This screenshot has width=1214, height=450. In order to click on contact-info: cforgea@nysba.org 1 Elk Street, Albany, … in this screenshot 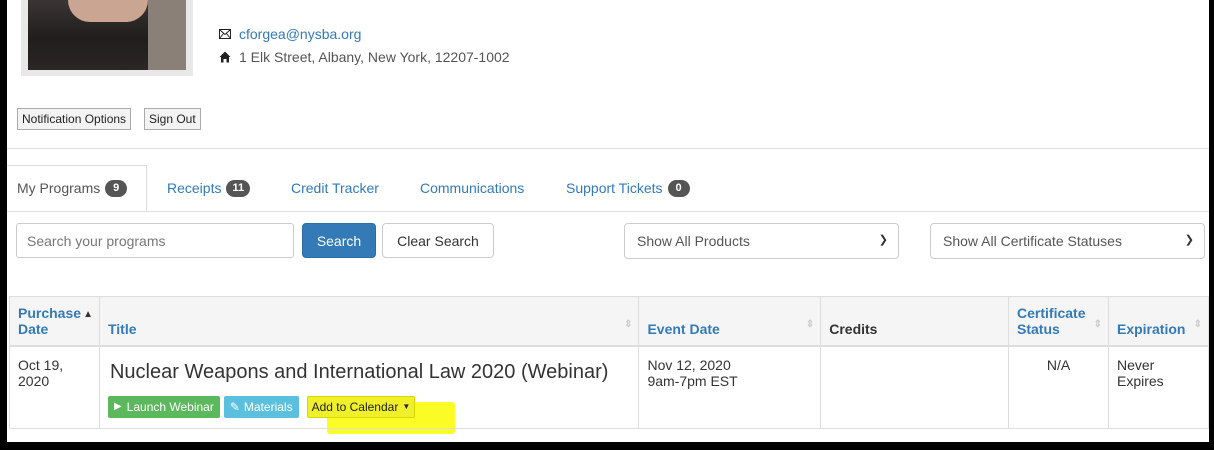, I will do `click(364, 45)`.